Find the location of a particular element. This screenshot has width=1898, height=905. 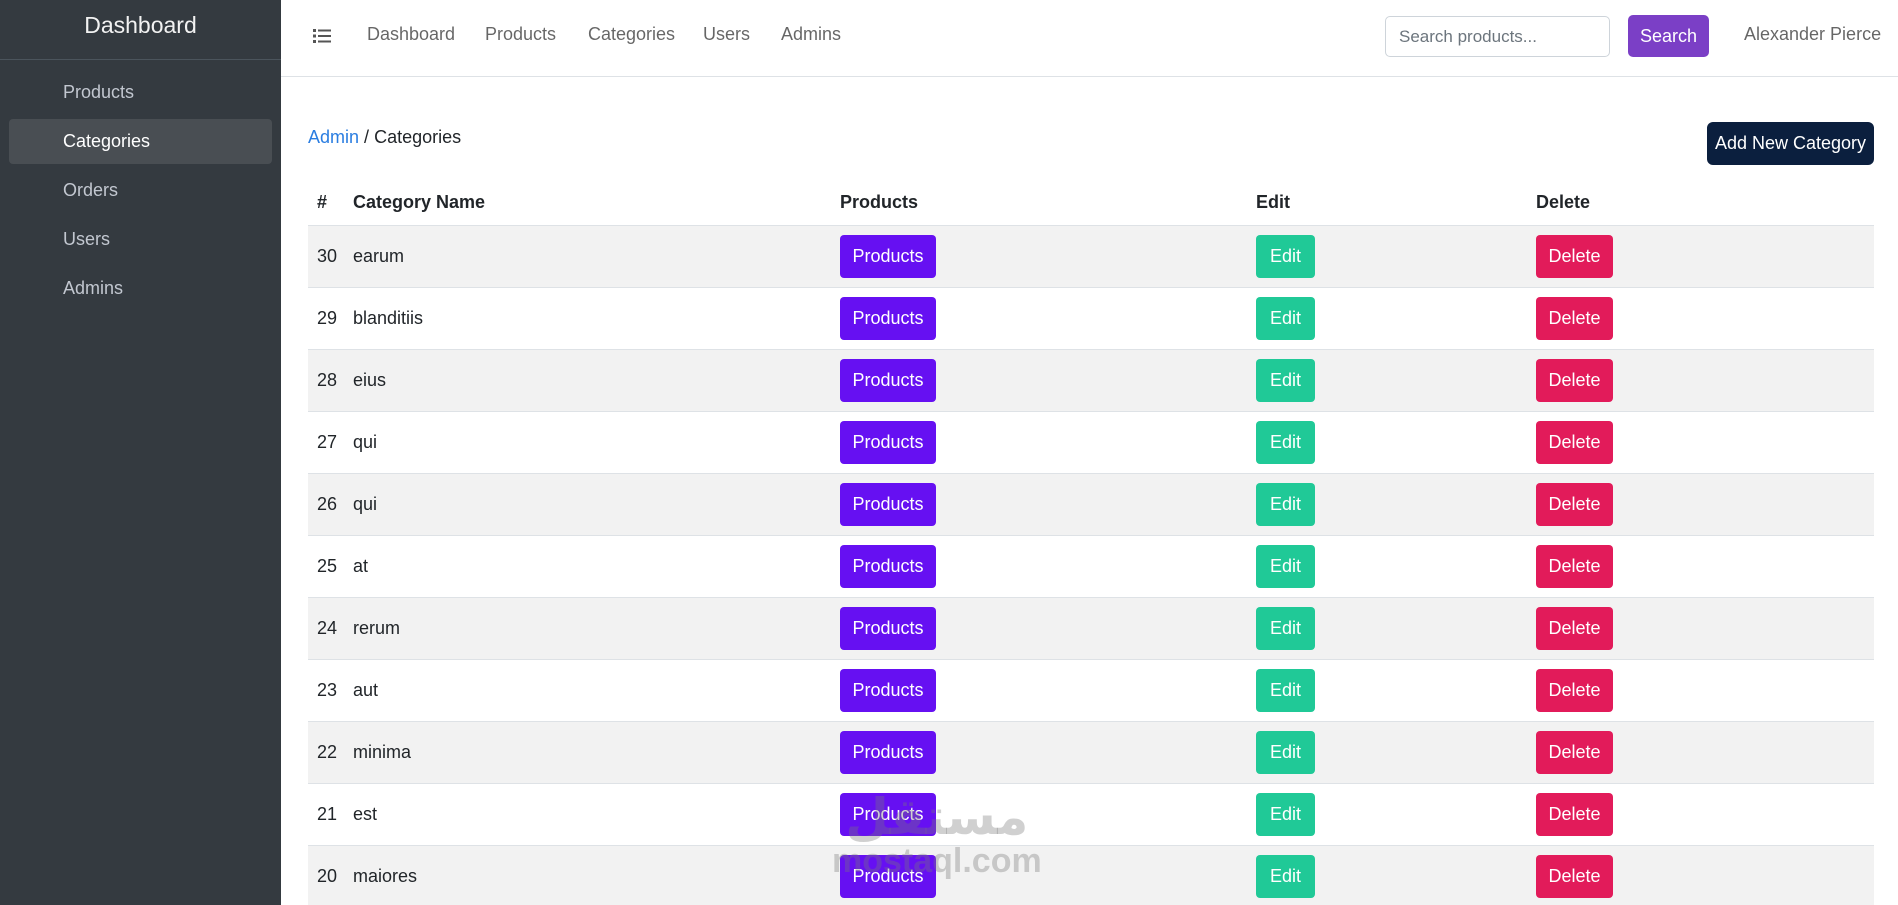

search-input is located at coordinates (1497, 36).